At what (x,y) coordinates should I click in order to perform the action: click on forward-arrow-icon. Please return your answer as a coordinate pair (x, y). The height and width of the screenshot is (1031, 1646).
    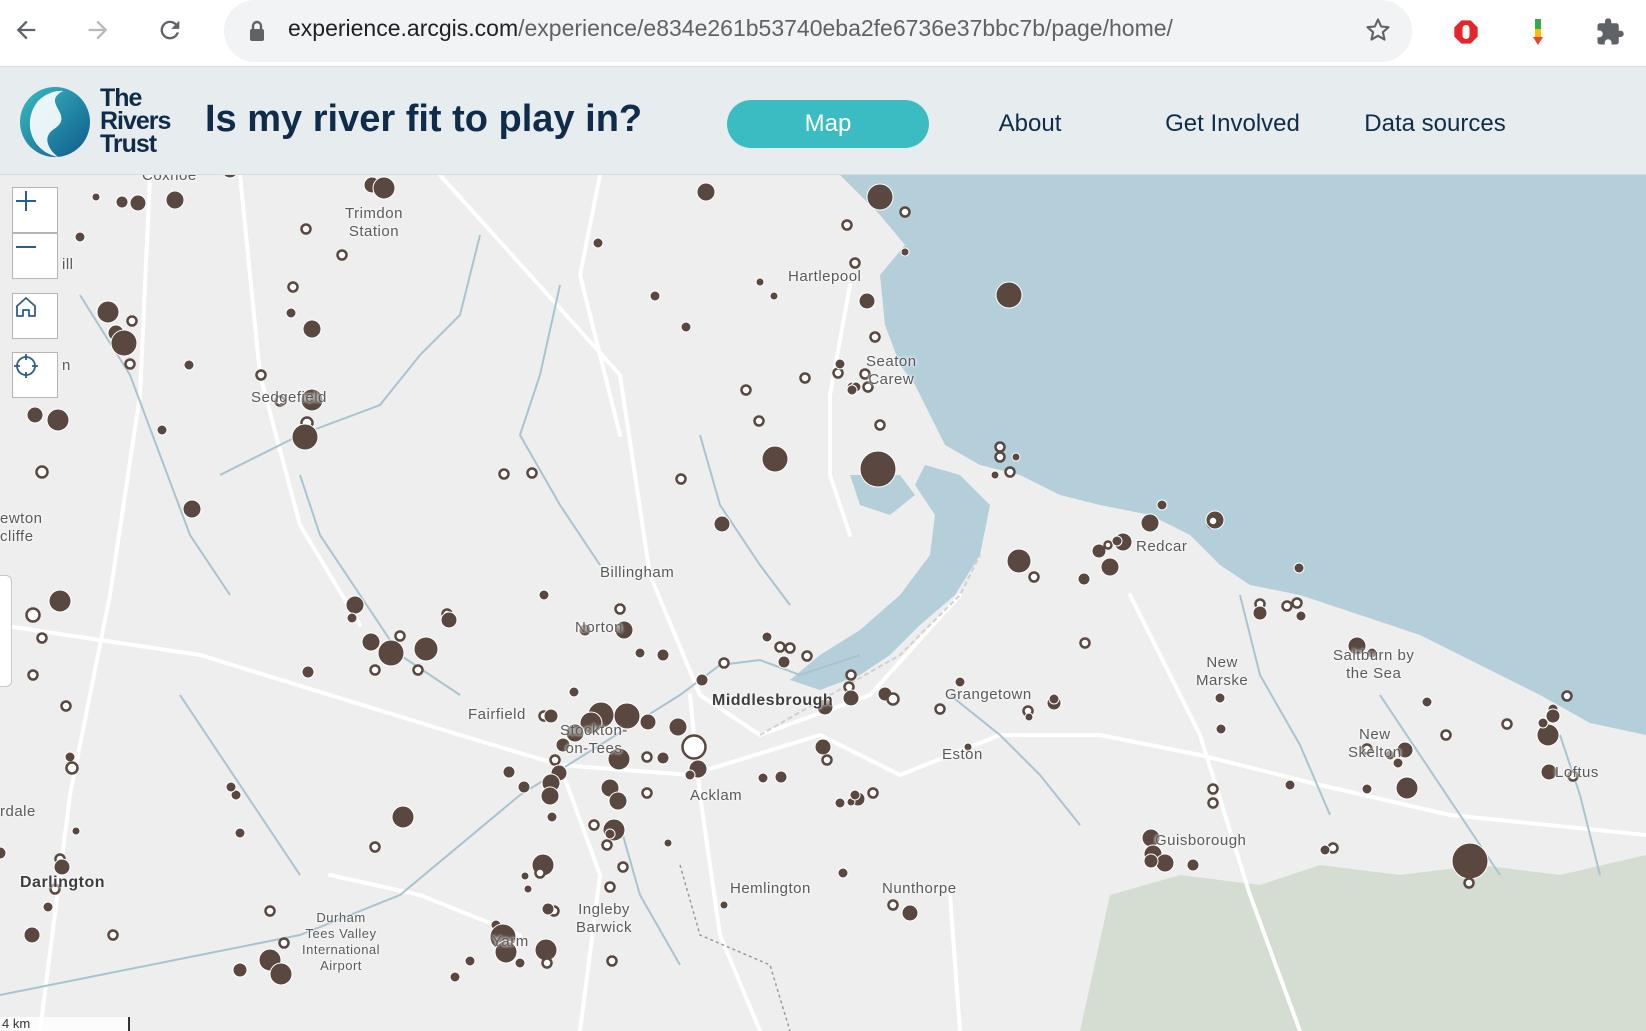
    Looking at the image, I should click on (98, 30).